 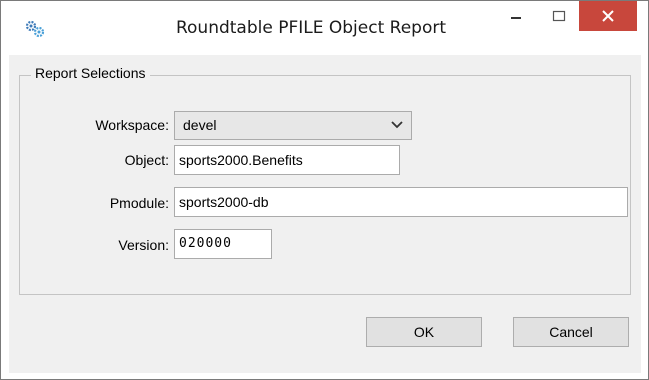 What do you see at coordinates (397, 125) in the screenshot?
I see `chevron-down-icon` at bounding box center [397, 125].